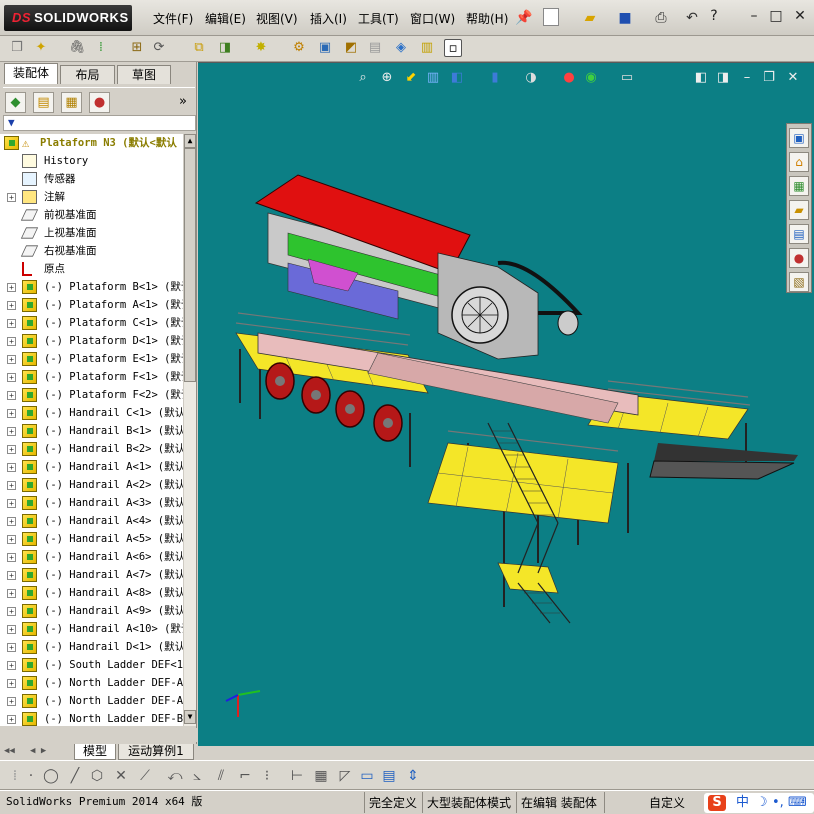  I want to click on tree-item: 原点, so click(91, 269).